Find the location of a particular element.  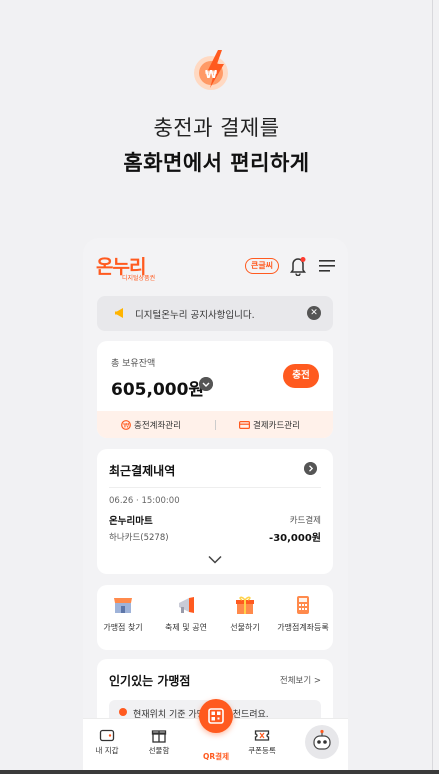

bottom-edge is located at coordinates (219, 772).